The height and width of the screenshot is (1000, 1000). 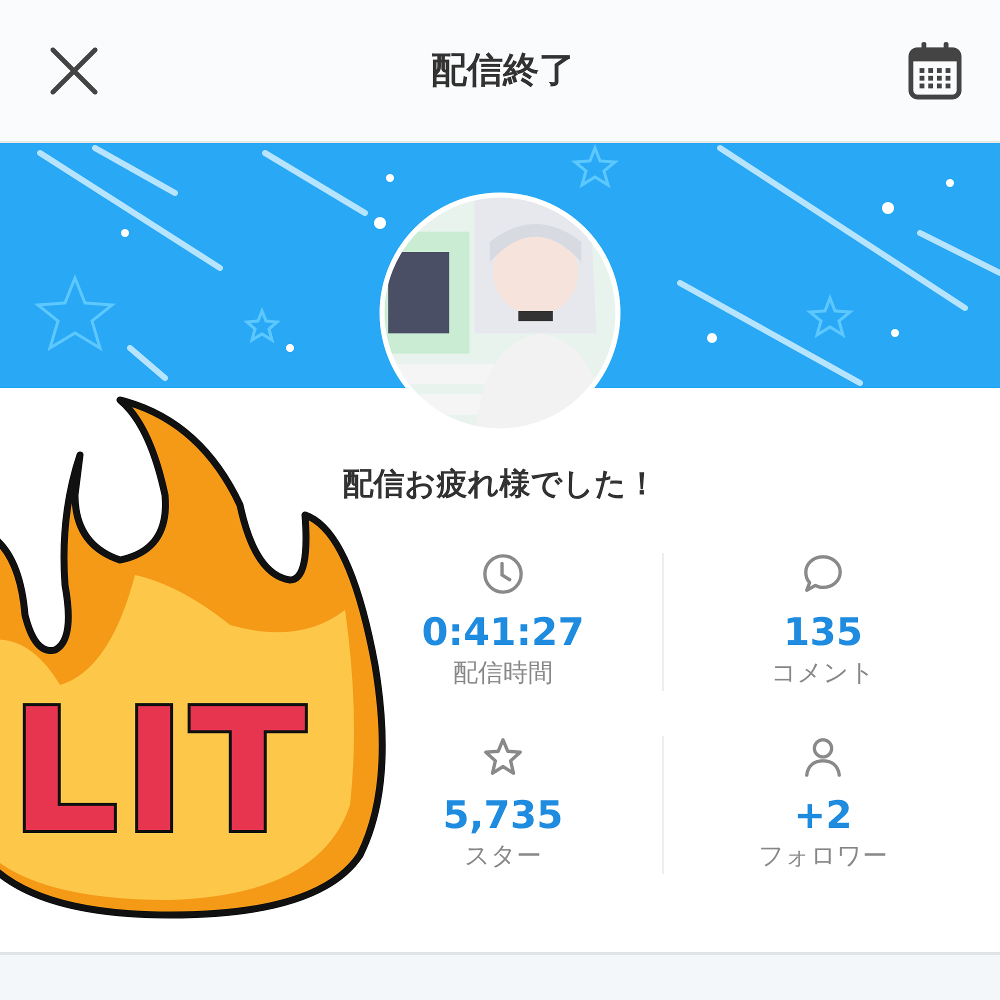 I want to click on stat-value: 0:41:27, so click(x=503, y=632).